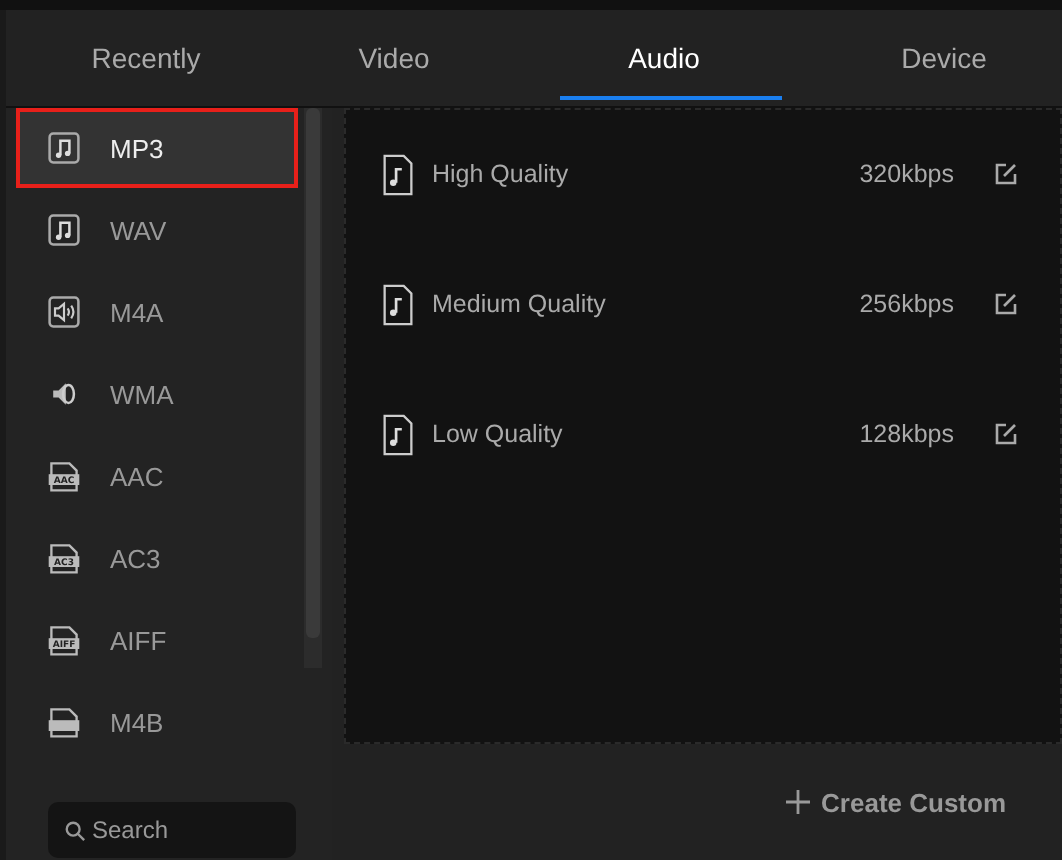 This screenshot has width=1062, height=860. Describe the element at coordinates (64, 722) in the screenshot. I see `file-icon` at that location.